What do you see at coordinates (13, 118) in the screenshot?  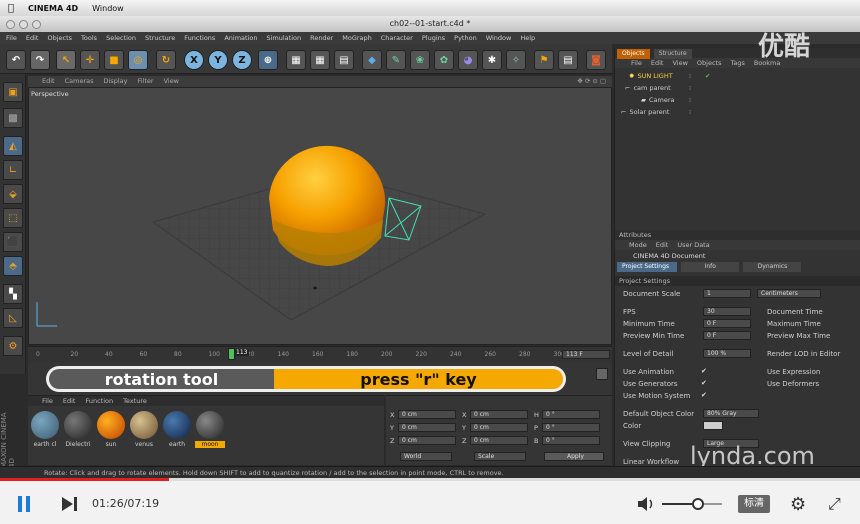 I see `texture-mode-icon: ▩` at bounding box center [13, 118].